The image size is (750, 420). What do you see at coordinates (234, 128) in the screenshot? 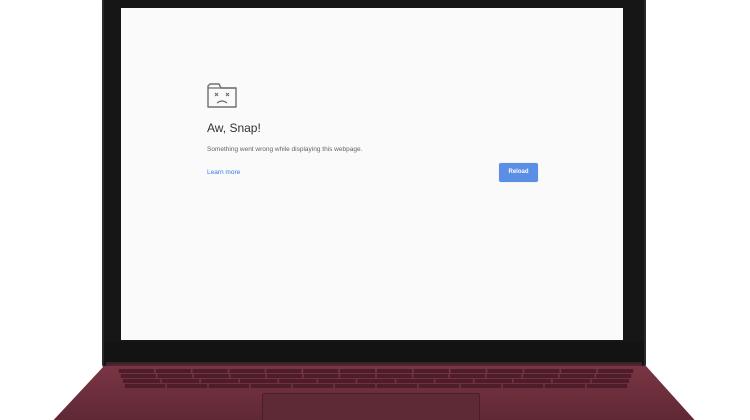
I see `error-title: Aw, Snap!` at bounding box center [234, 128].